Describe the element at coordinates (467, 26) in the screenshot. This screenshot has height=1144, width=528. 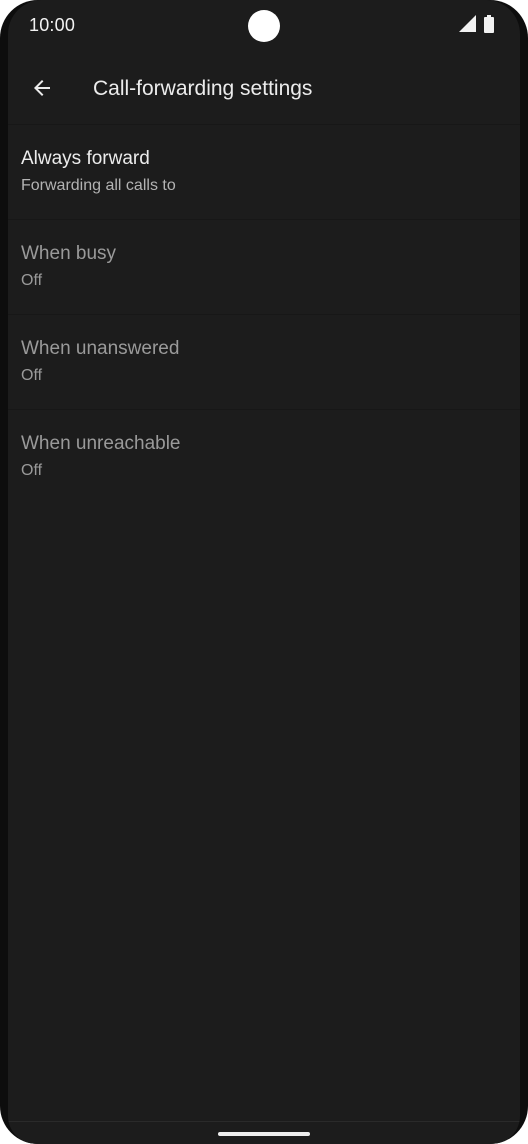
I see `signal-icon` at that location.